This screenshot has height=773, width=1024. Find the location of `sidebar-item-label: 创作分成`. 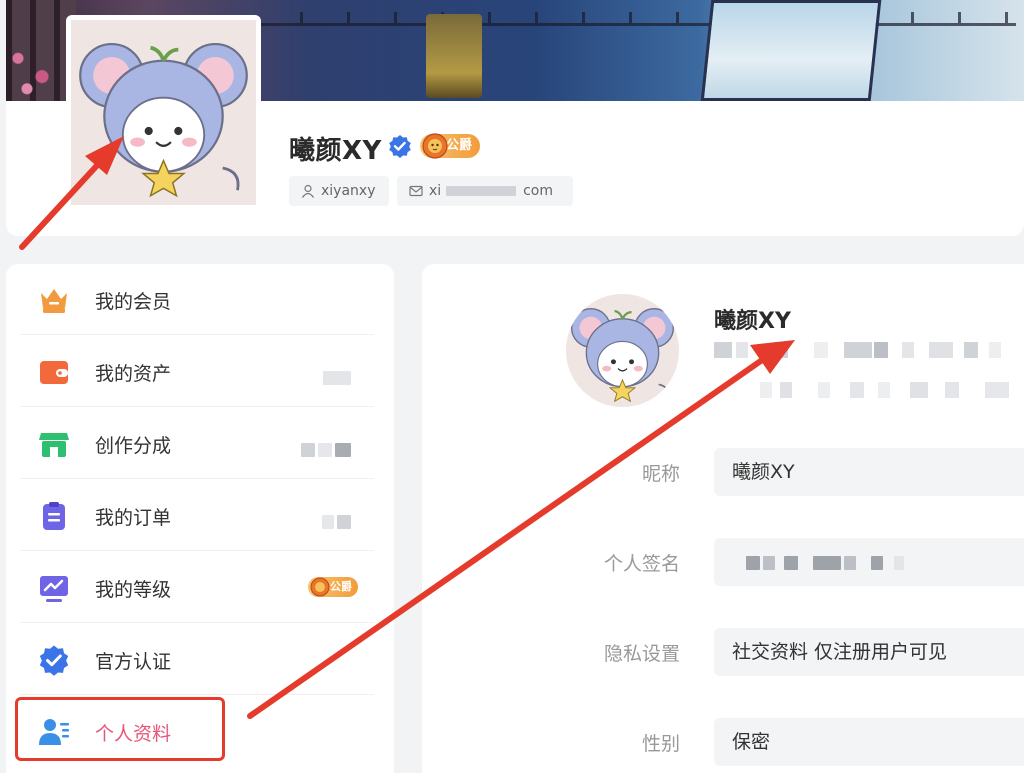

sidebar-item-label: 创作分成 is located at coordinates (133, 446).